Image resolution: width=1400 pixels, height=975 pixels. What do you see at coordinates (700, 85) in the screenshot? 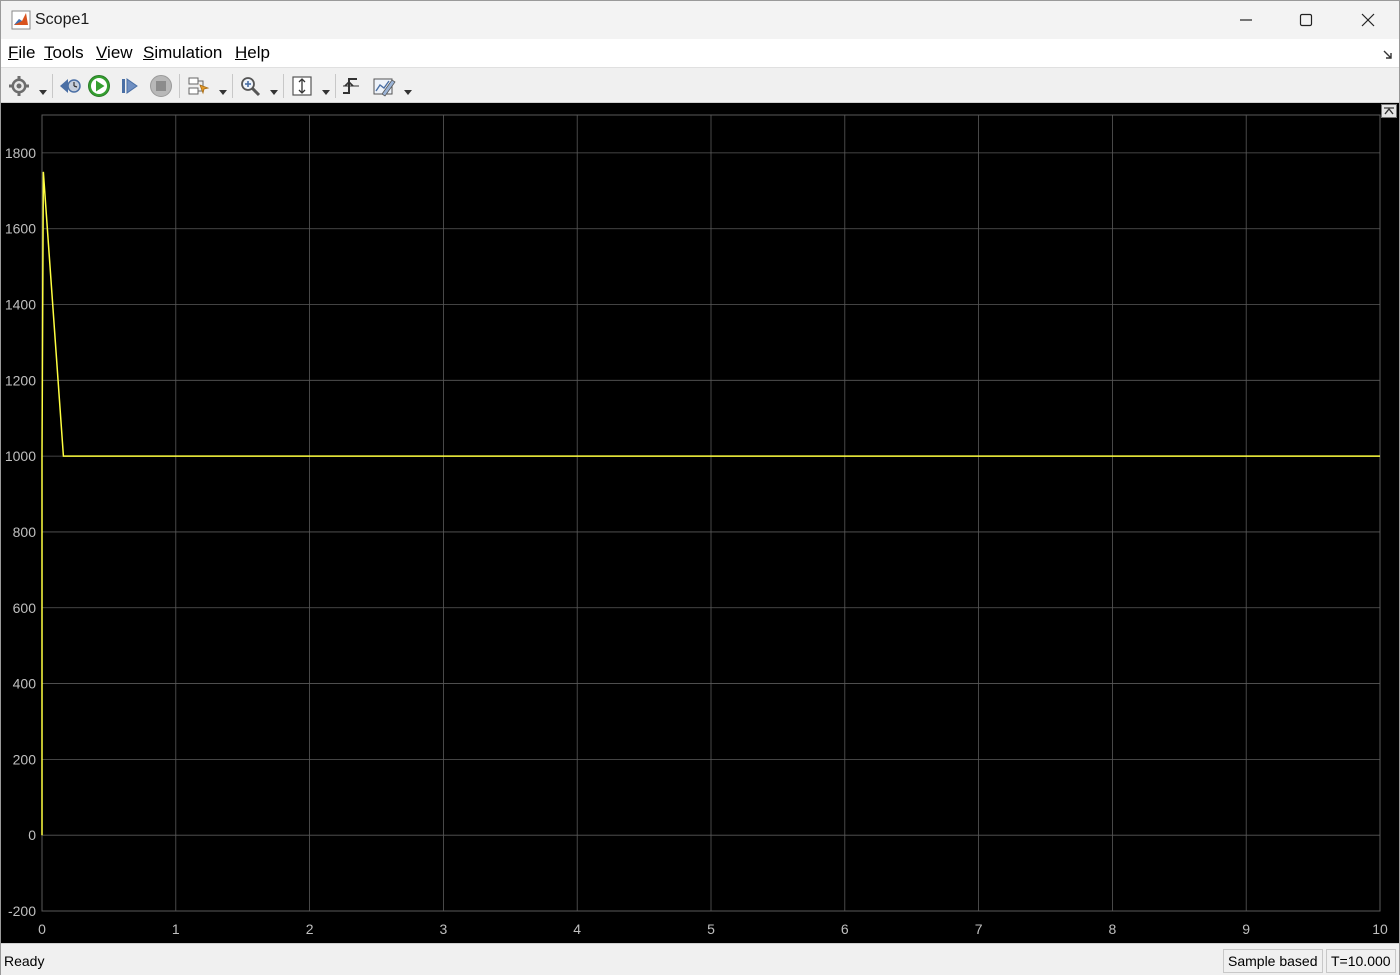
I see `toolbar` at bounding box center [700, 85].